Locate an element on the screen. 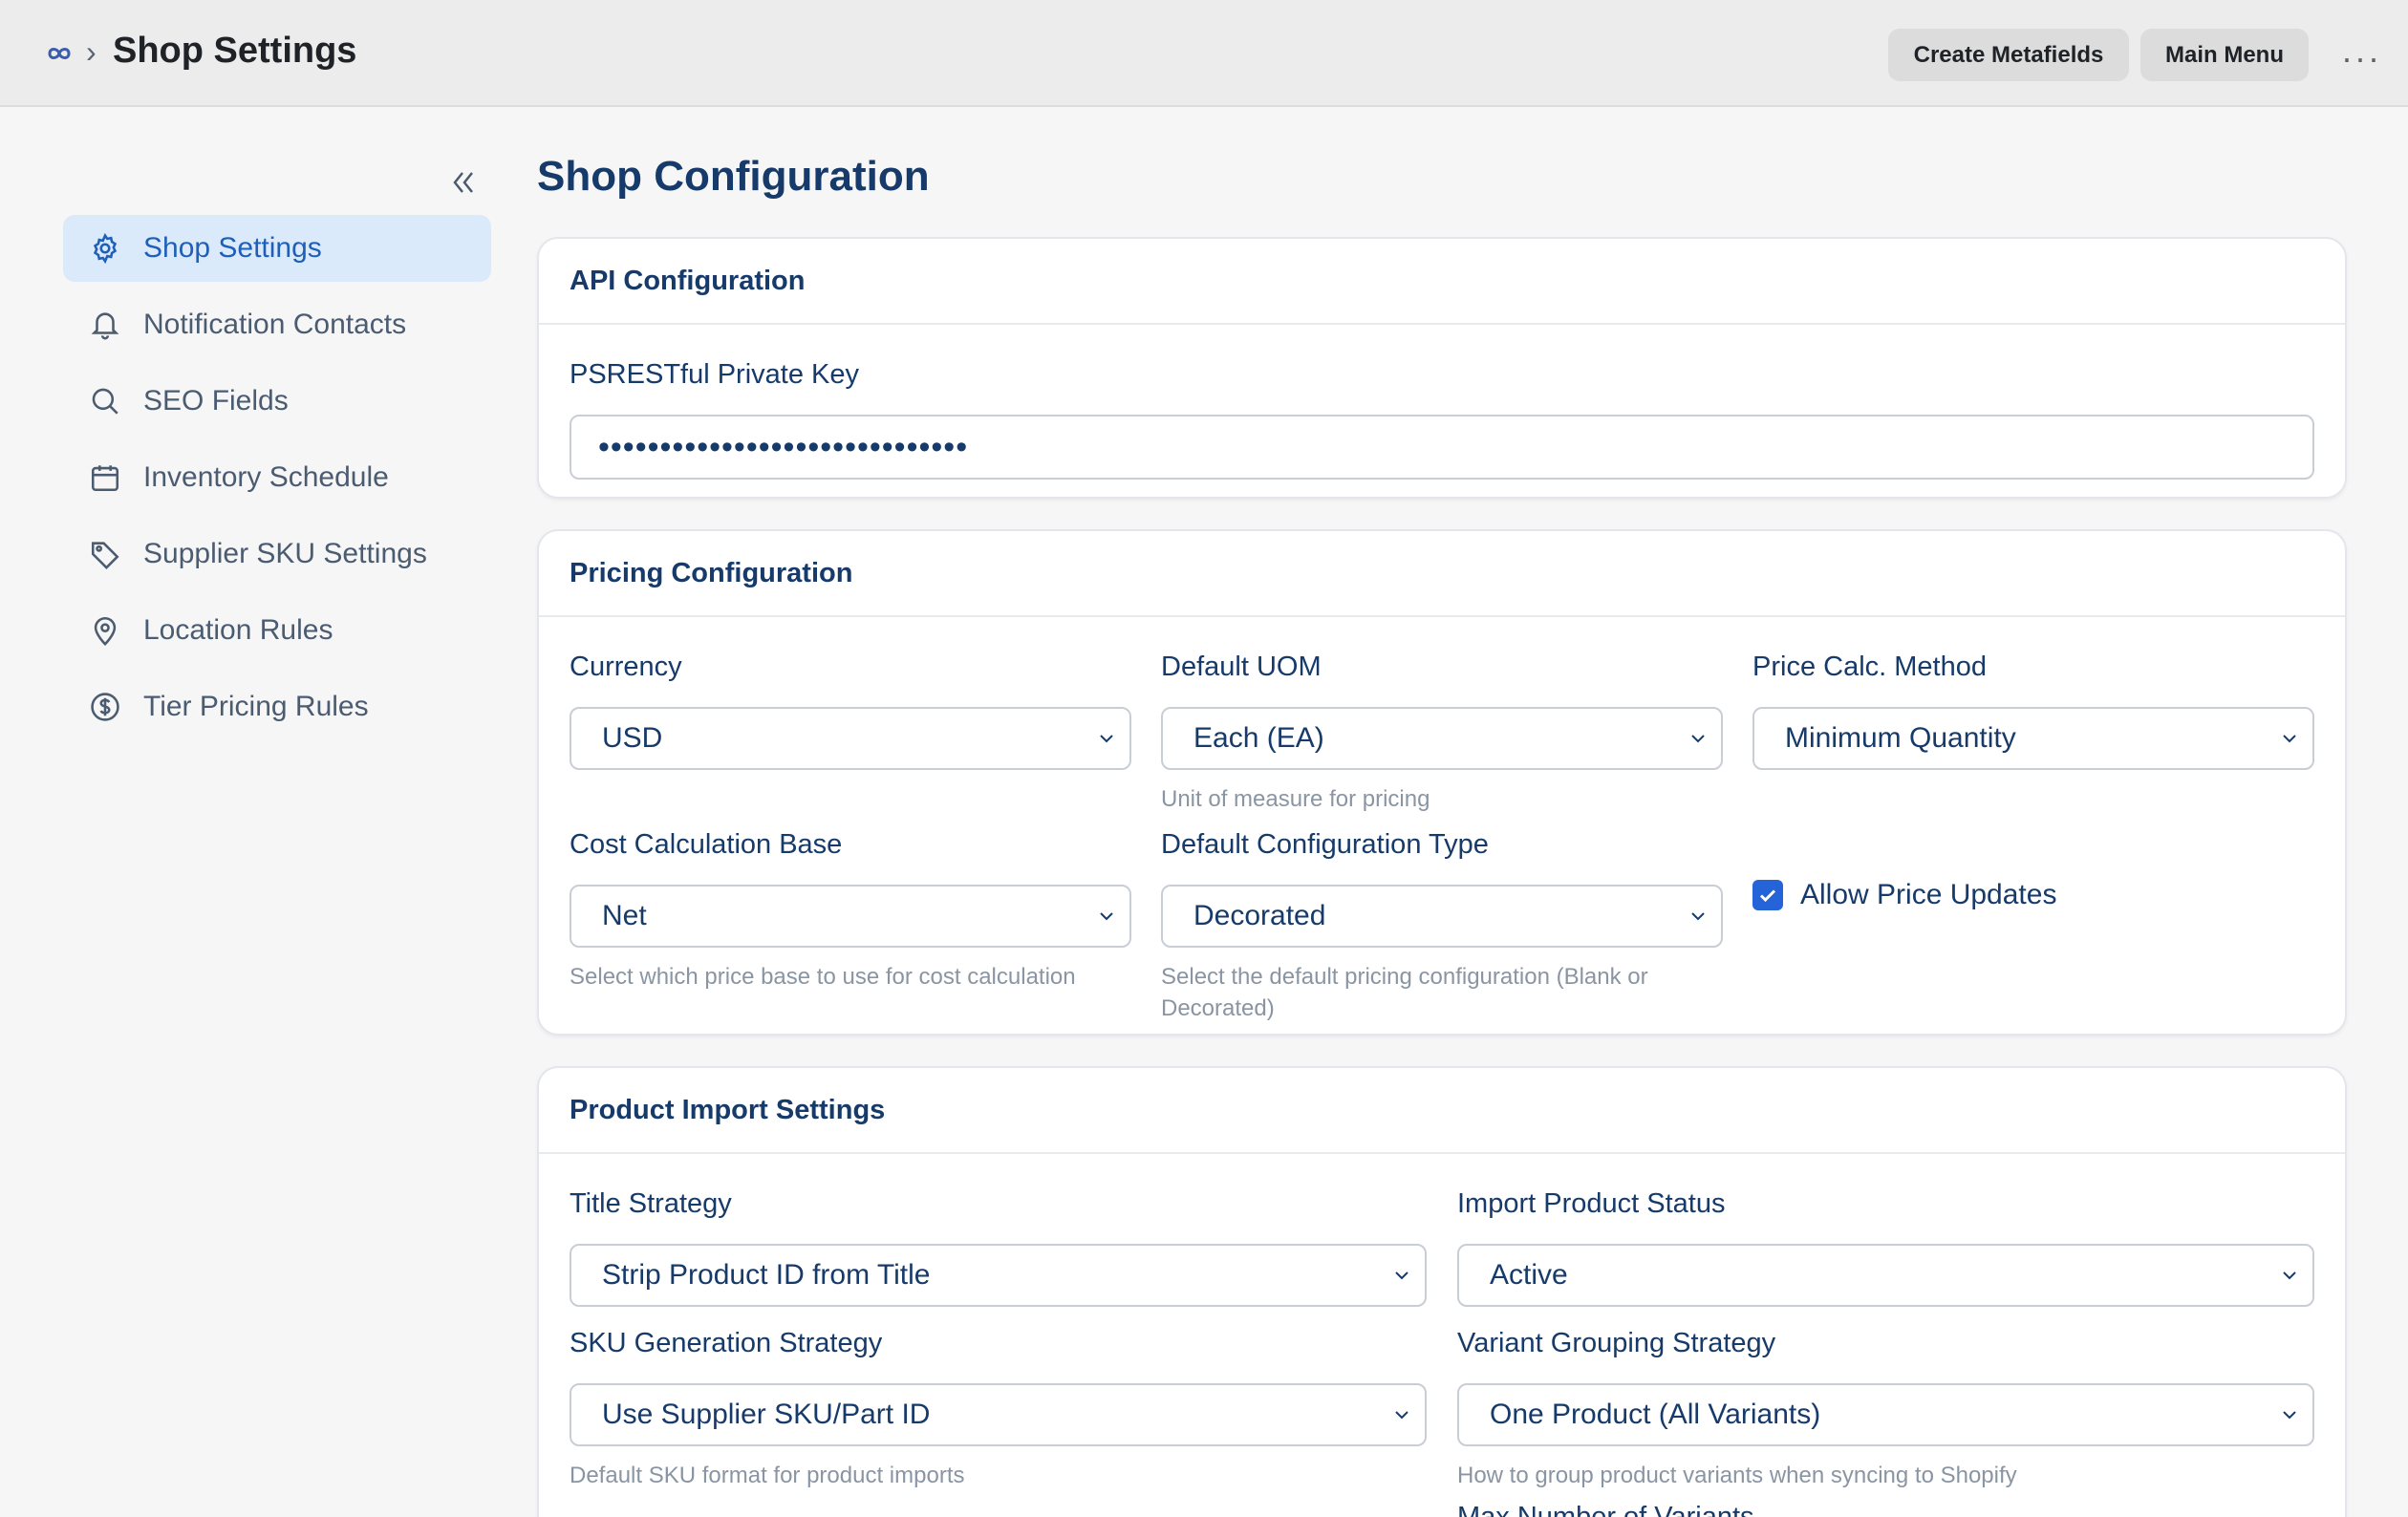 This screenshot has width=2408, height=1517. field-label: Variant Grouping Strategy is located at coordinates (1617, 1343).